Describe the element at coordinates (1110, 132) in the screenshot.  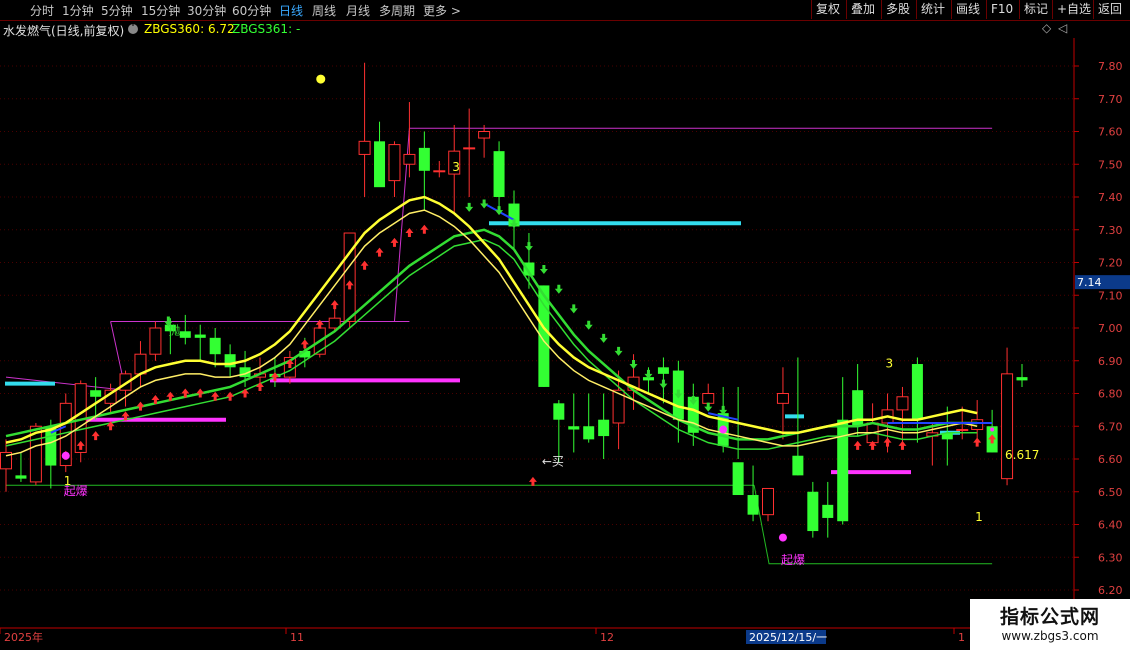
I see `y-tick-label: 7.60` at that location.